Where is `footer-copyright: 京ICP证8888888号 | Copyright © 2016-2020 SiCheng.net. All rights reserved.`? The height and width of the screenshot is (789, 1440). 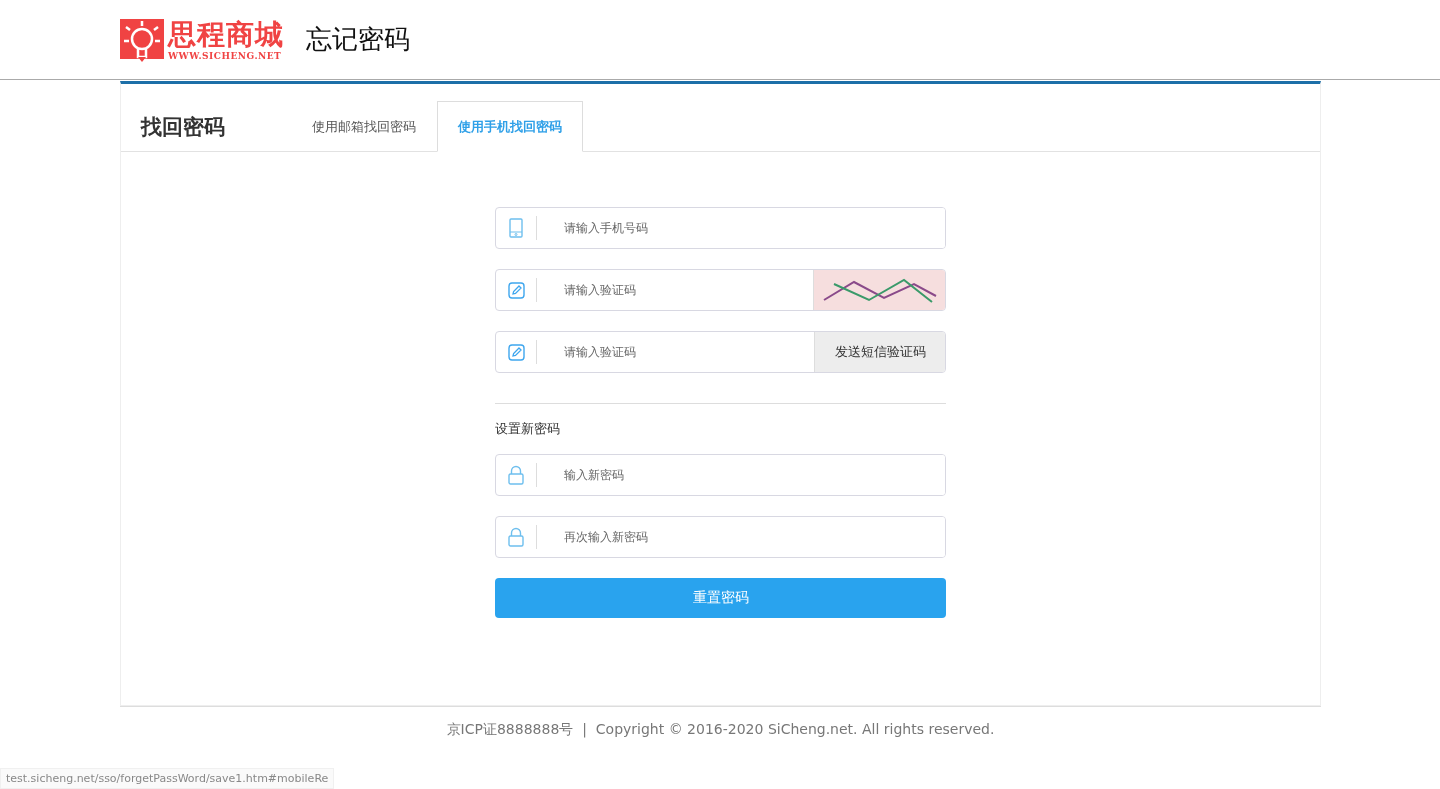
footer-copyright: 京ICP证8888888号 | Copyright © 2016-2020 SiCheng.net. All rights reserved. is located at coordinates (720, 730).